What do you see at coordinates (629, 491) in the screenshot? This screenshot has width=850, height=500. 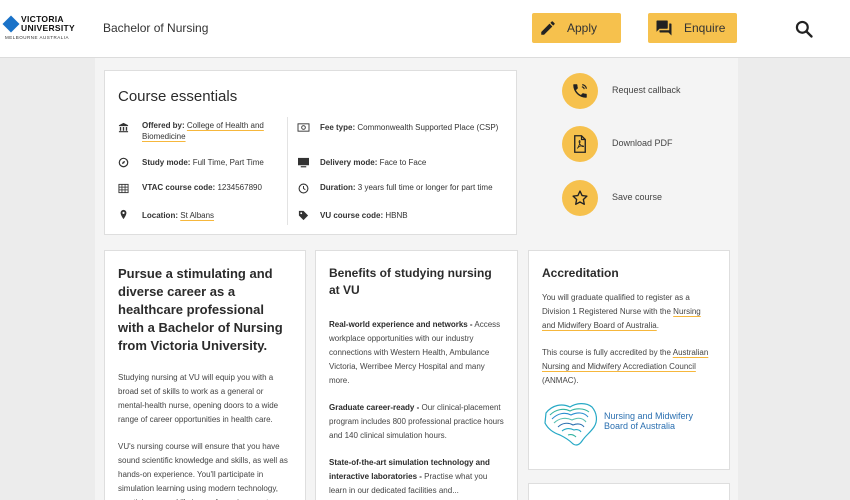 I see `next-card` at bounding box center [629, 491].